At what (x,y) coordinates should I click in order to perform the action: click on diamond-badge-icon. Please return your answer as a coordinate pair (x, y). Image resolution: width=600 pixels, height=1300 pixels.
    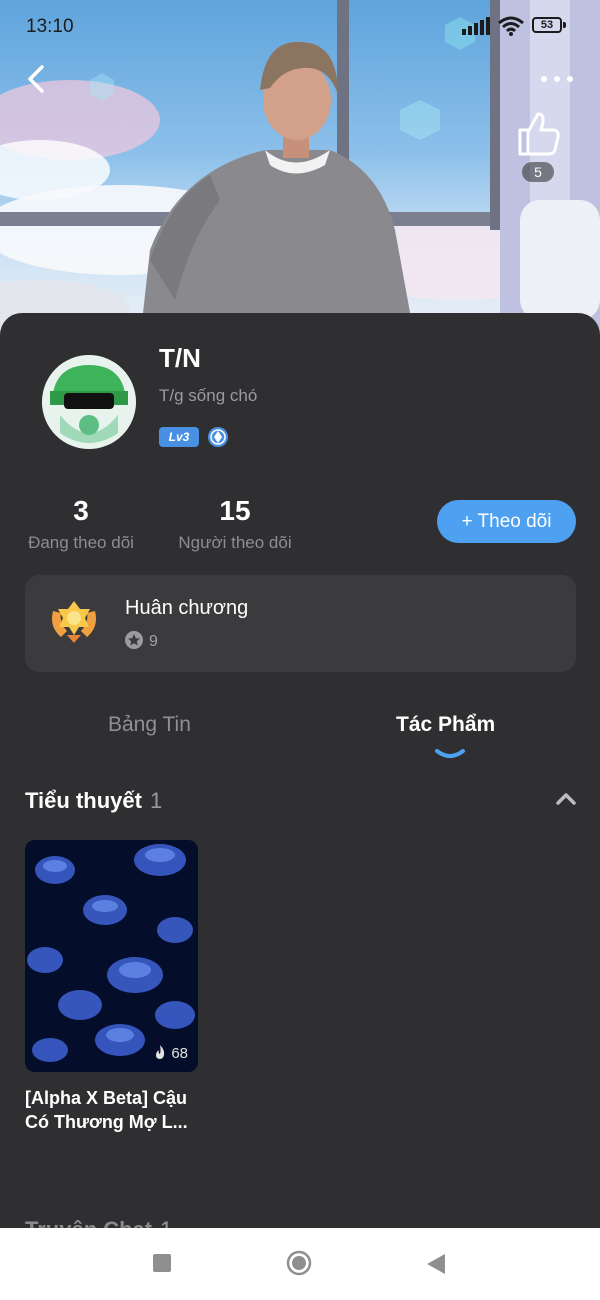
    Looking at the image, I should click on (218, 437).